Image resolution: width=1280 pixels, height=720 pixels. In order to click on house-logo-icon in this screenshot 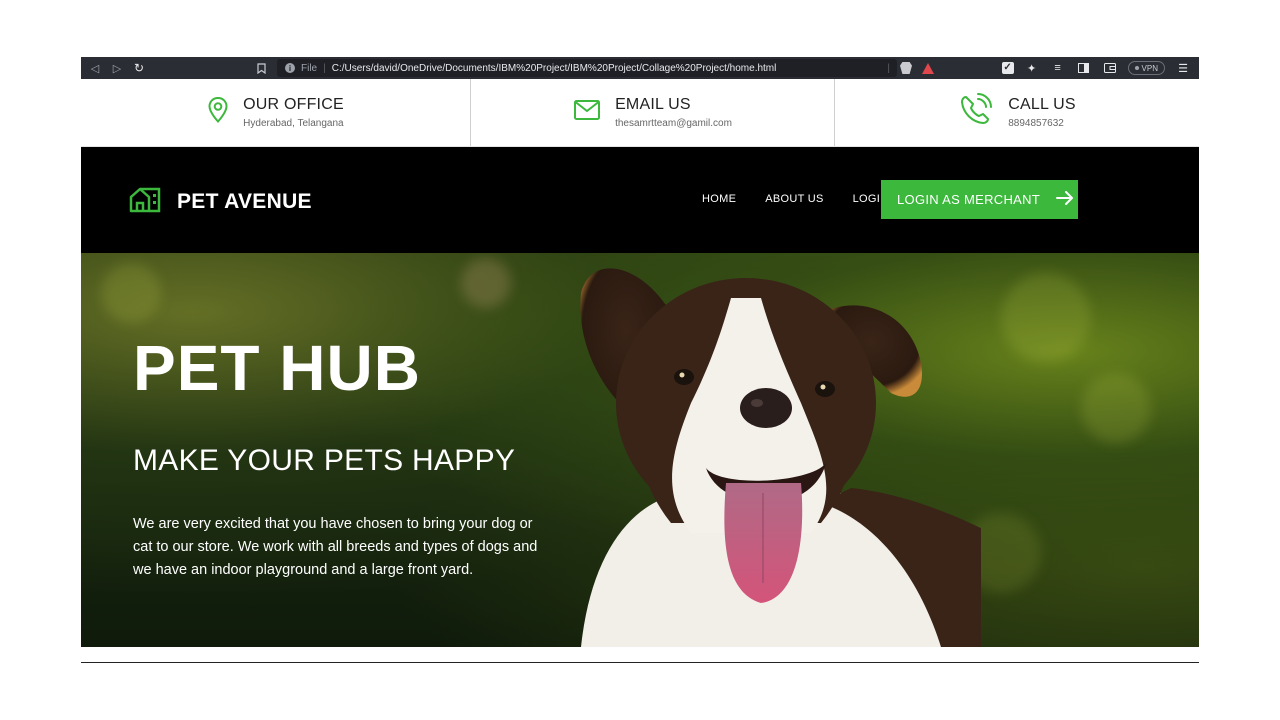, I will do `click(146, 201)`.